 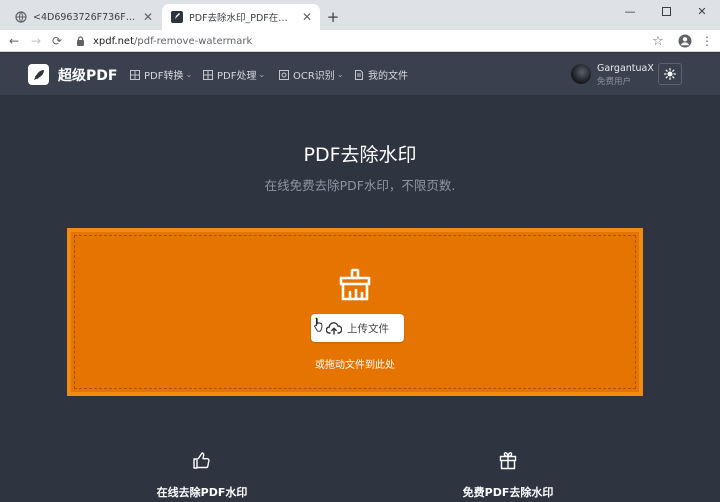 I want to click on document-icon, so click(x=359, y=74).